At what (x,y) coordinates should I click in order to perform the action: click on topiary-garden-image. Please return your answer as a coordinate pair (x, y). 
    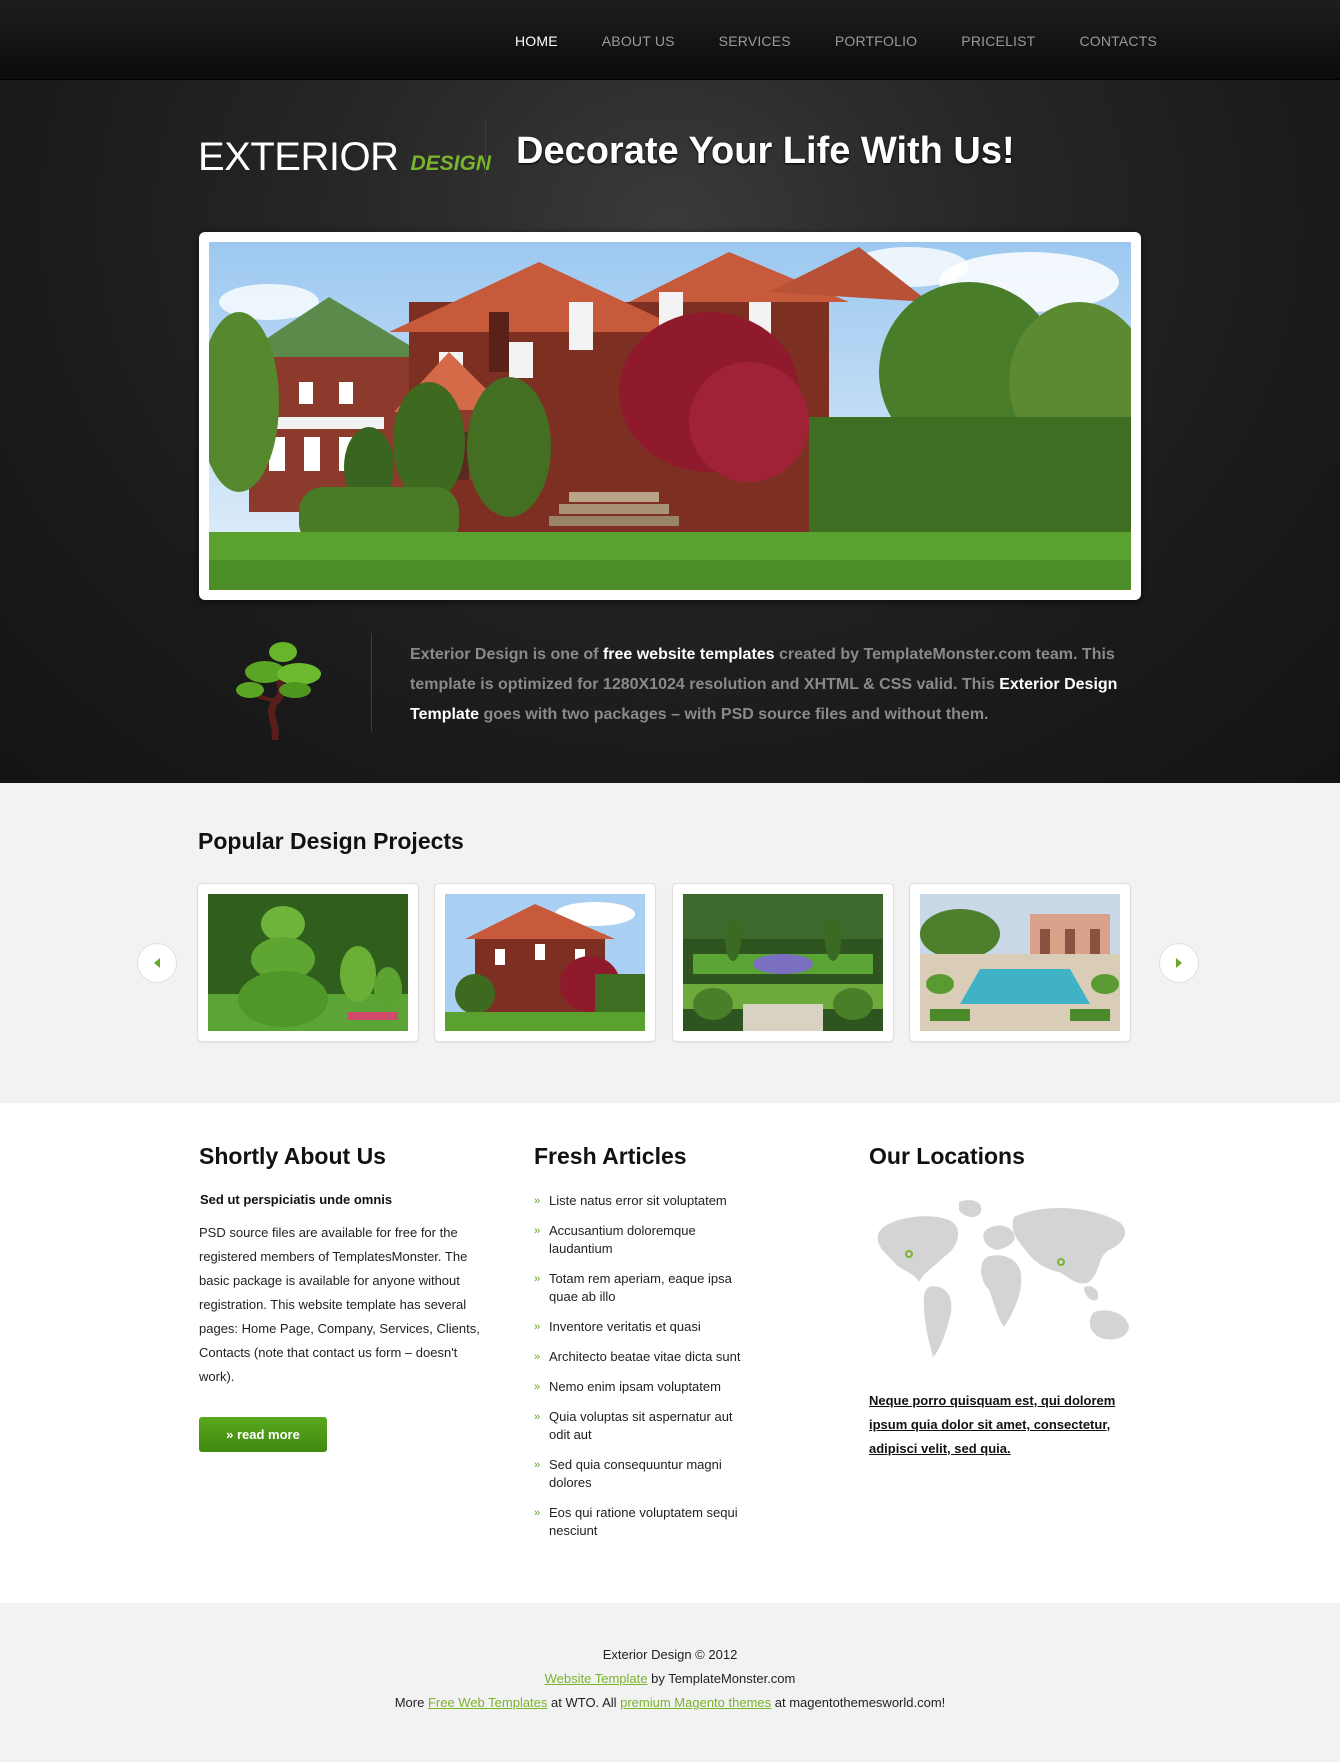
    Looking at the image, I should click on (308, 962).